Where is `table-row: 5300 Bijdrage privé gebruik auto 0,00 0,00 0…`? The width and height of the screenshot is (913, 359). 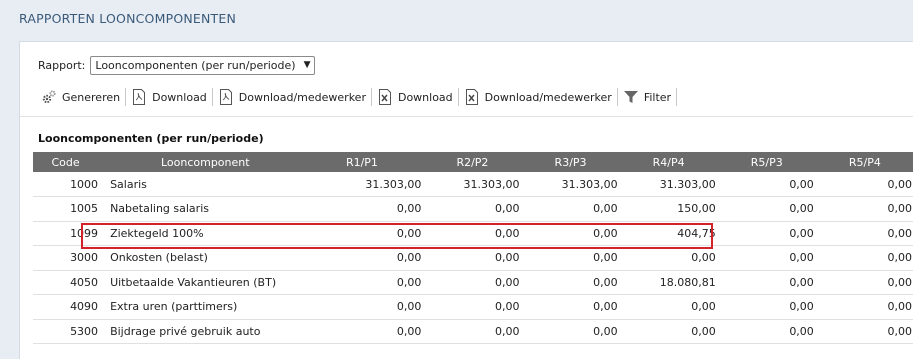 table-row: 5300 Bijdrage privé gebruik auto 0,00 0,00 0… is located at coordinates (473, 331).